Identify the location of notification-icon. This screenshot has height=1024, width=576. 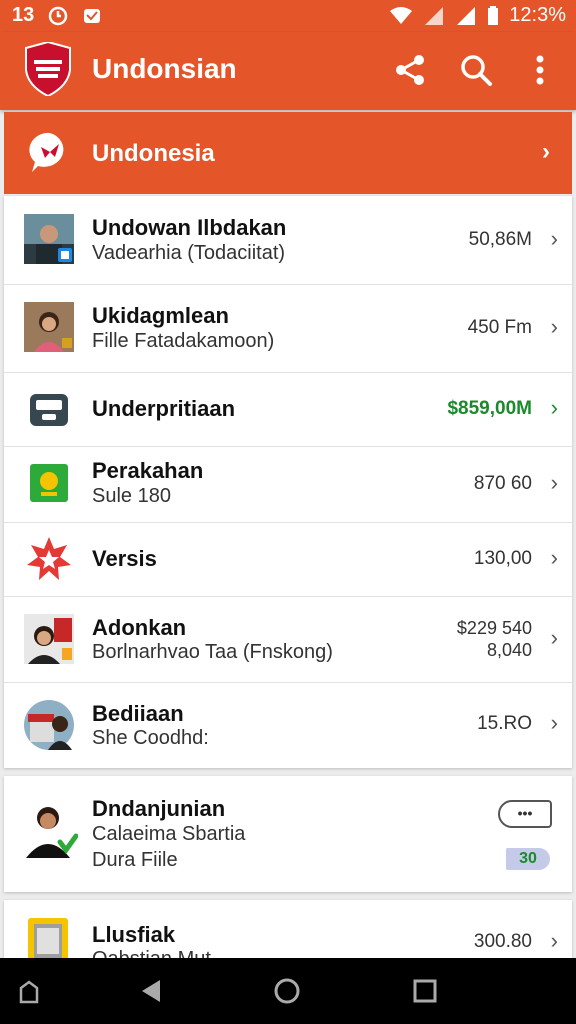
(92, 15).